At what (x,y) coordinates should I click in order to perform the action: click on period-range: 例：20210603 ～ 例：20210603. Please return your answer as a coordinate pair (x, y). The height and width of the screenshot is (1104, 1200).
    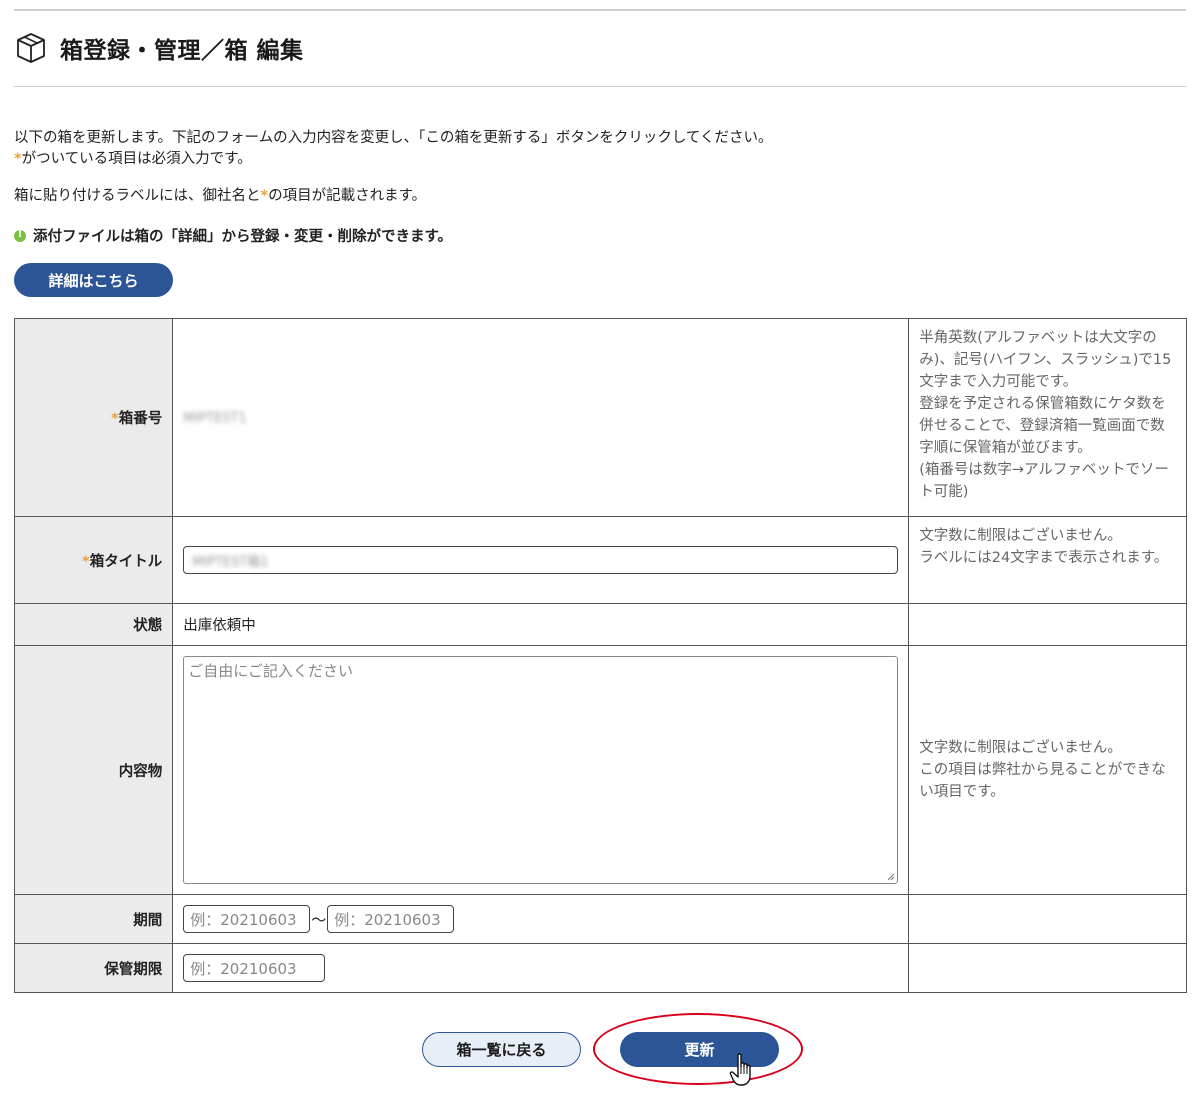
    Looking at the image, I should click on (540, 919).